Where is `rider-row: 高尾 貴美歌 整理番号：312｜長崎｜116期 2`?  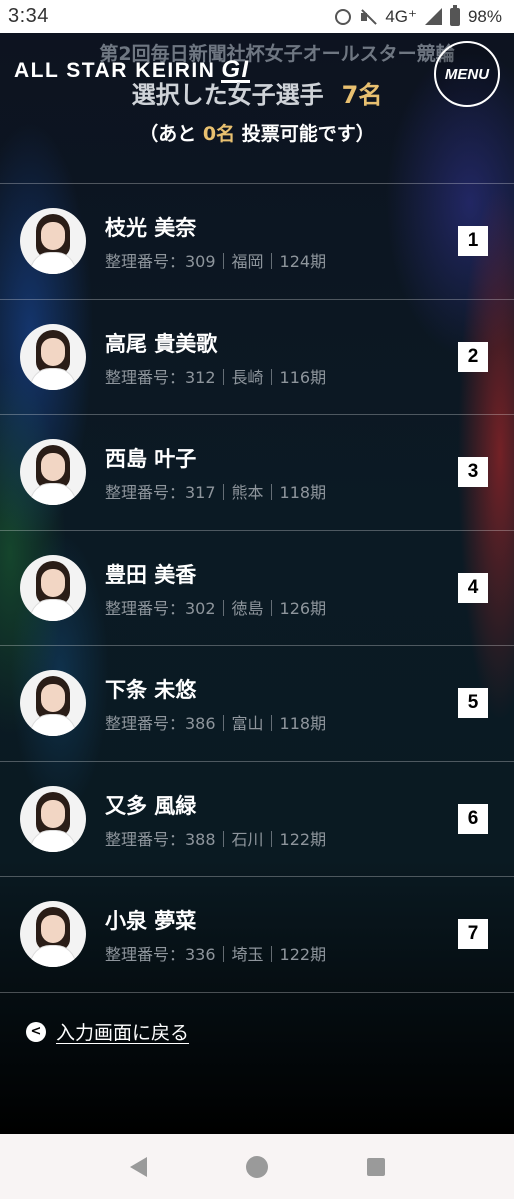 rider-row: 高尾 貴美歌 整理番号：312｜長崎｜116期 2 is located at coordinates (257, 357).